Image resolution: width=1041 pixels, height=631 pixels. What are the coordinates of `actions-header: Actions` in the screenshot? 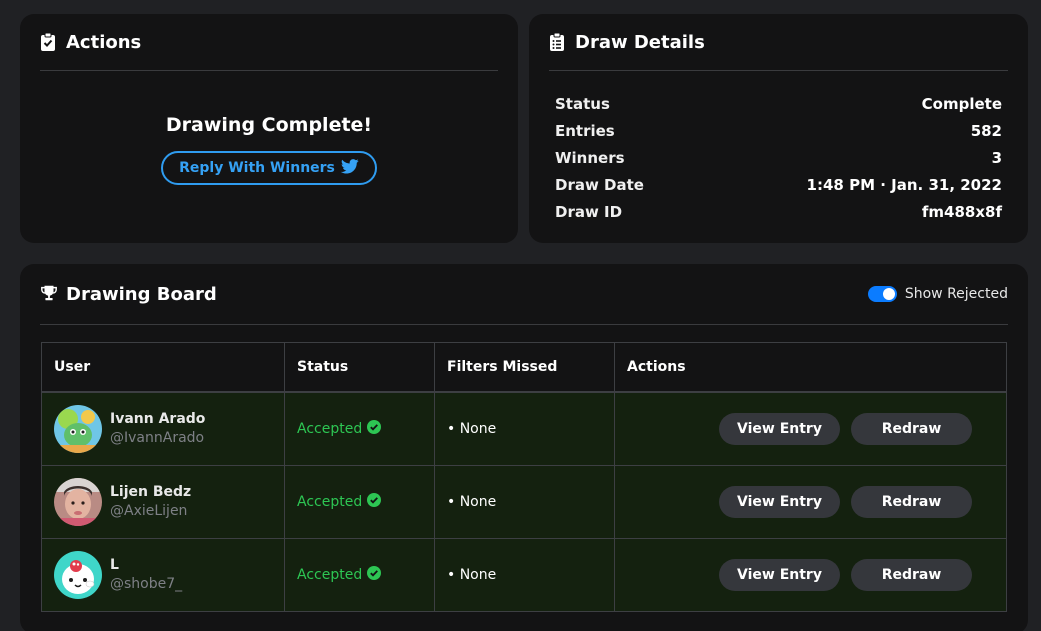 It's located at (269, 42).